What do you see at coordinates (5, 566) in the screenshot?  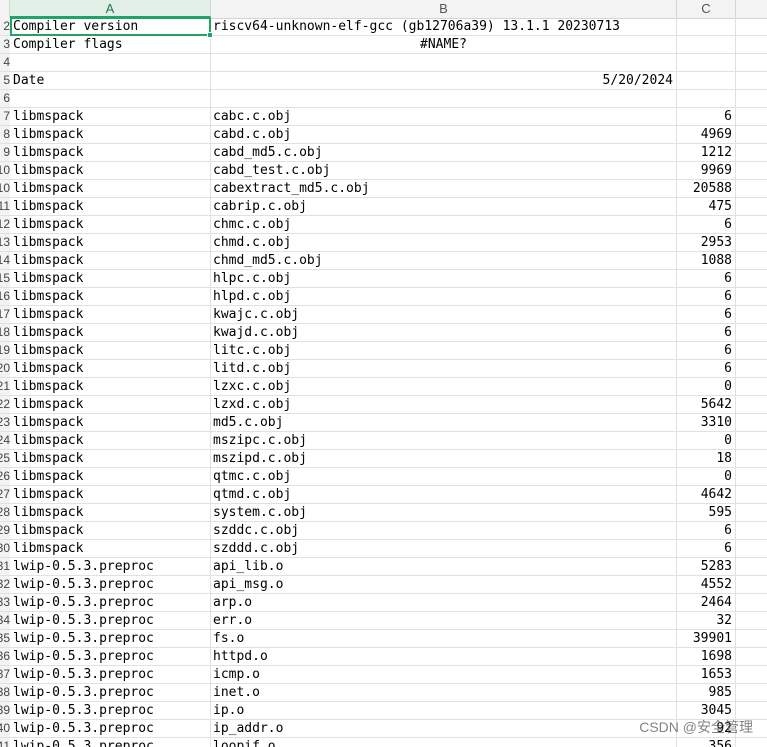 I see `row-number: 31` at bounding box center [5, 566].